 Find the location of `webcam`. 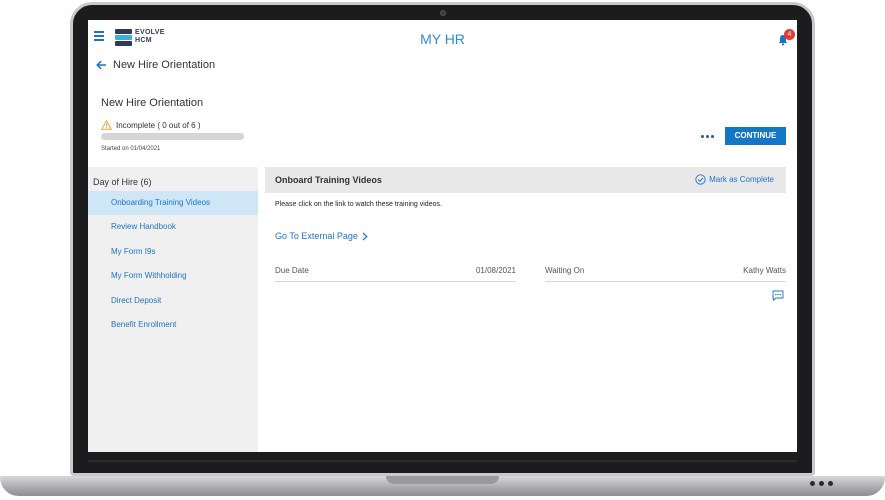

webcam is located at coordinates (443, 13).